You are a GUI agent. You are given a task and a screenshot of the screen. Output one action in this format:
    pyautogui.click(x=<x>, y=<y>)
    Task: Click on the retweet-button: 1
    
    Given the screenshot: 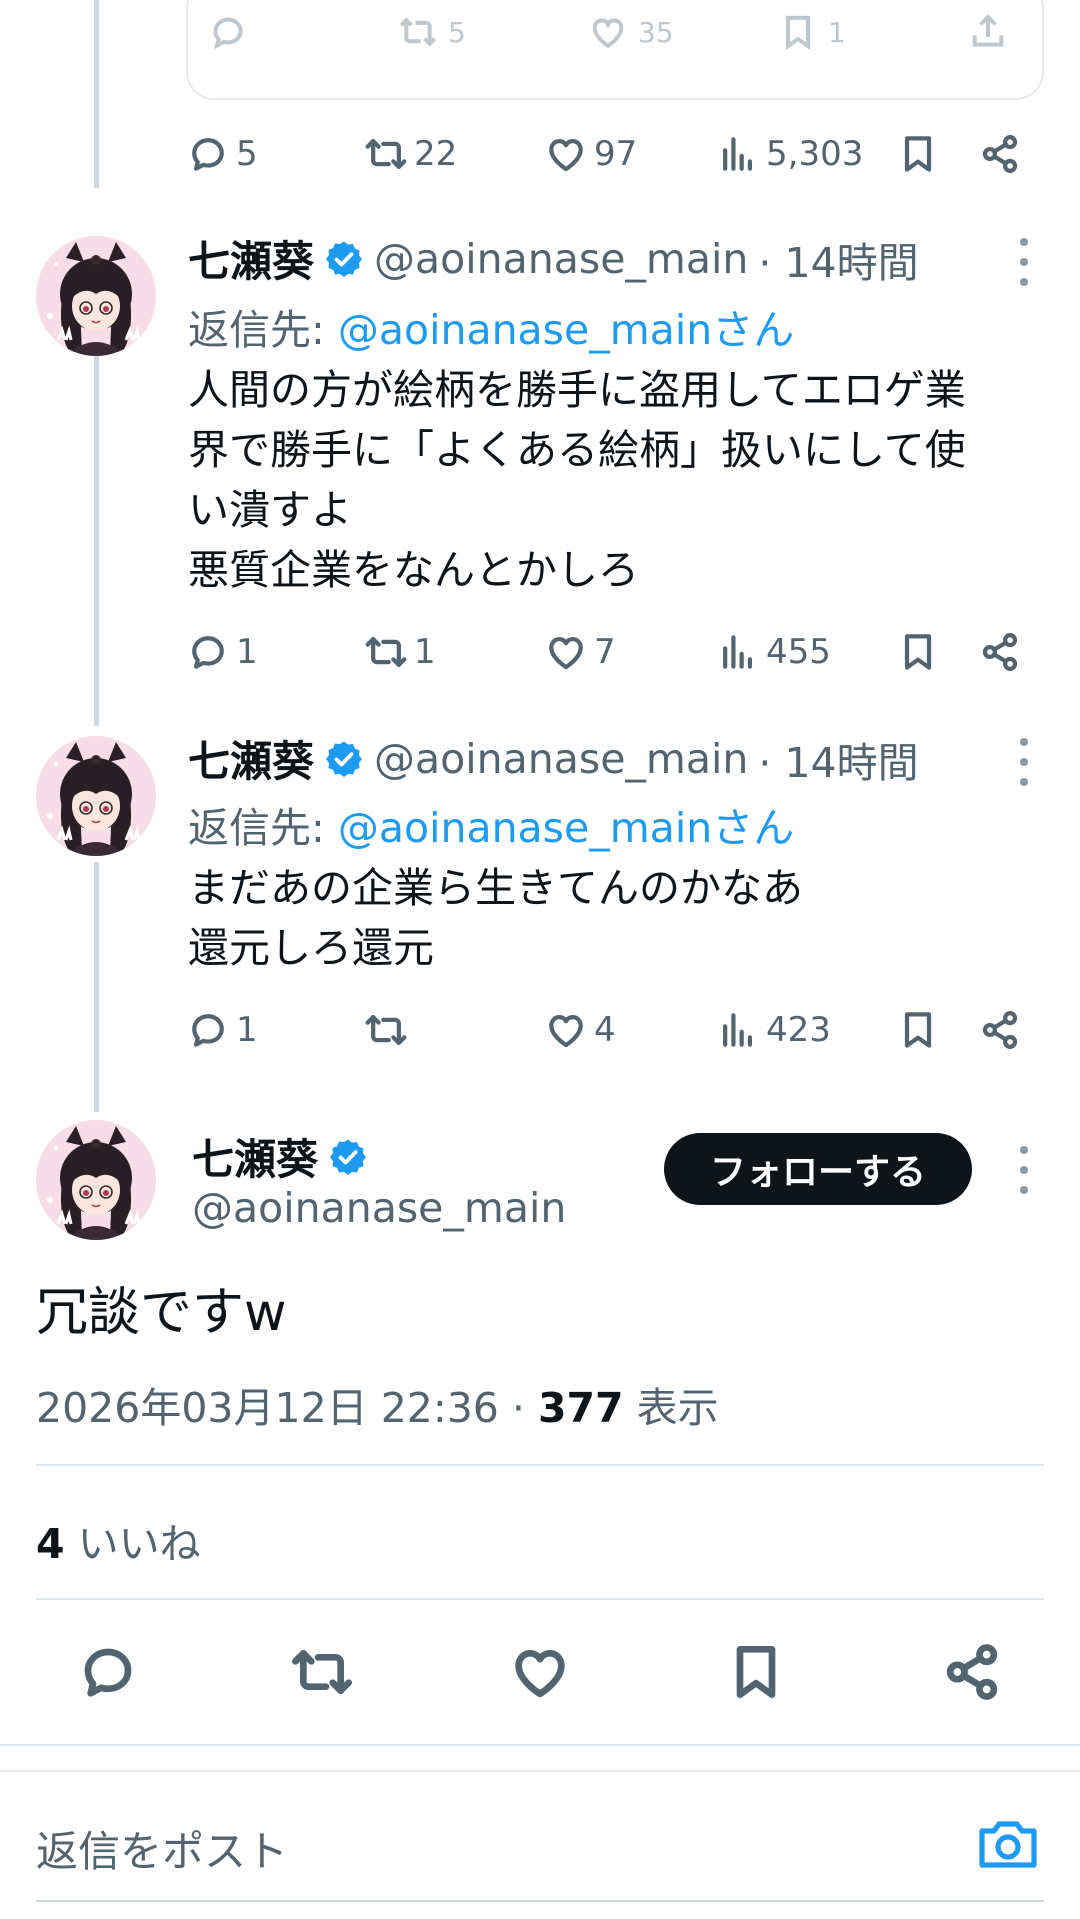 What is the action you would take?
    pyautogui.click(x=400, y=652)
    